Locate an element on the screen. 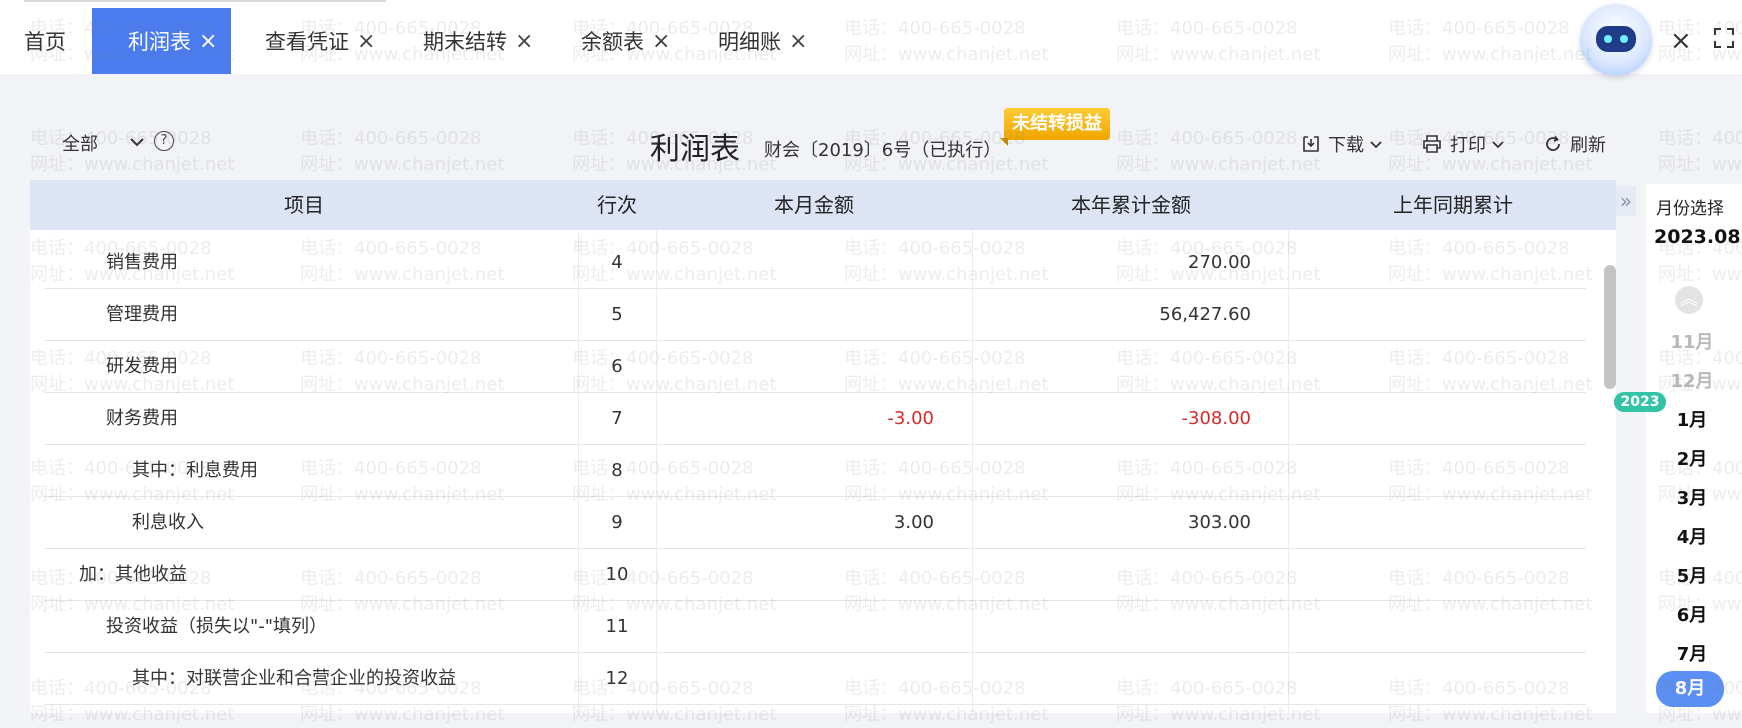  tab-income-statement: 利润表 × is located at coordinates (162, 41).